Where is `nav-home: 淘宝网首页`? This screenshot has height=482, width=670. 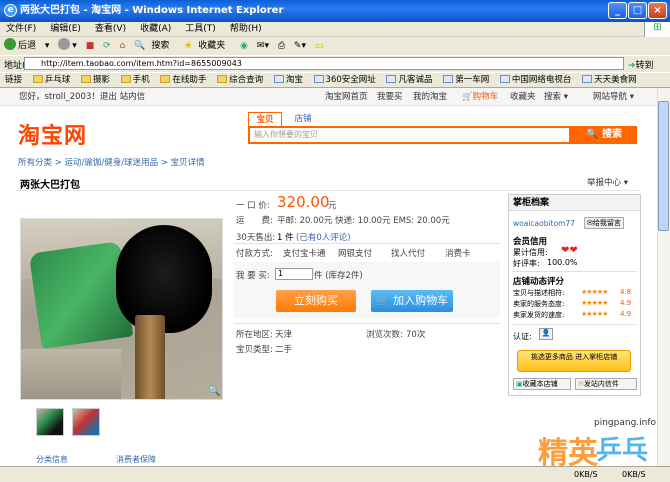 nav-home: 淘宝网首页 is located at coordinates (346, 97).